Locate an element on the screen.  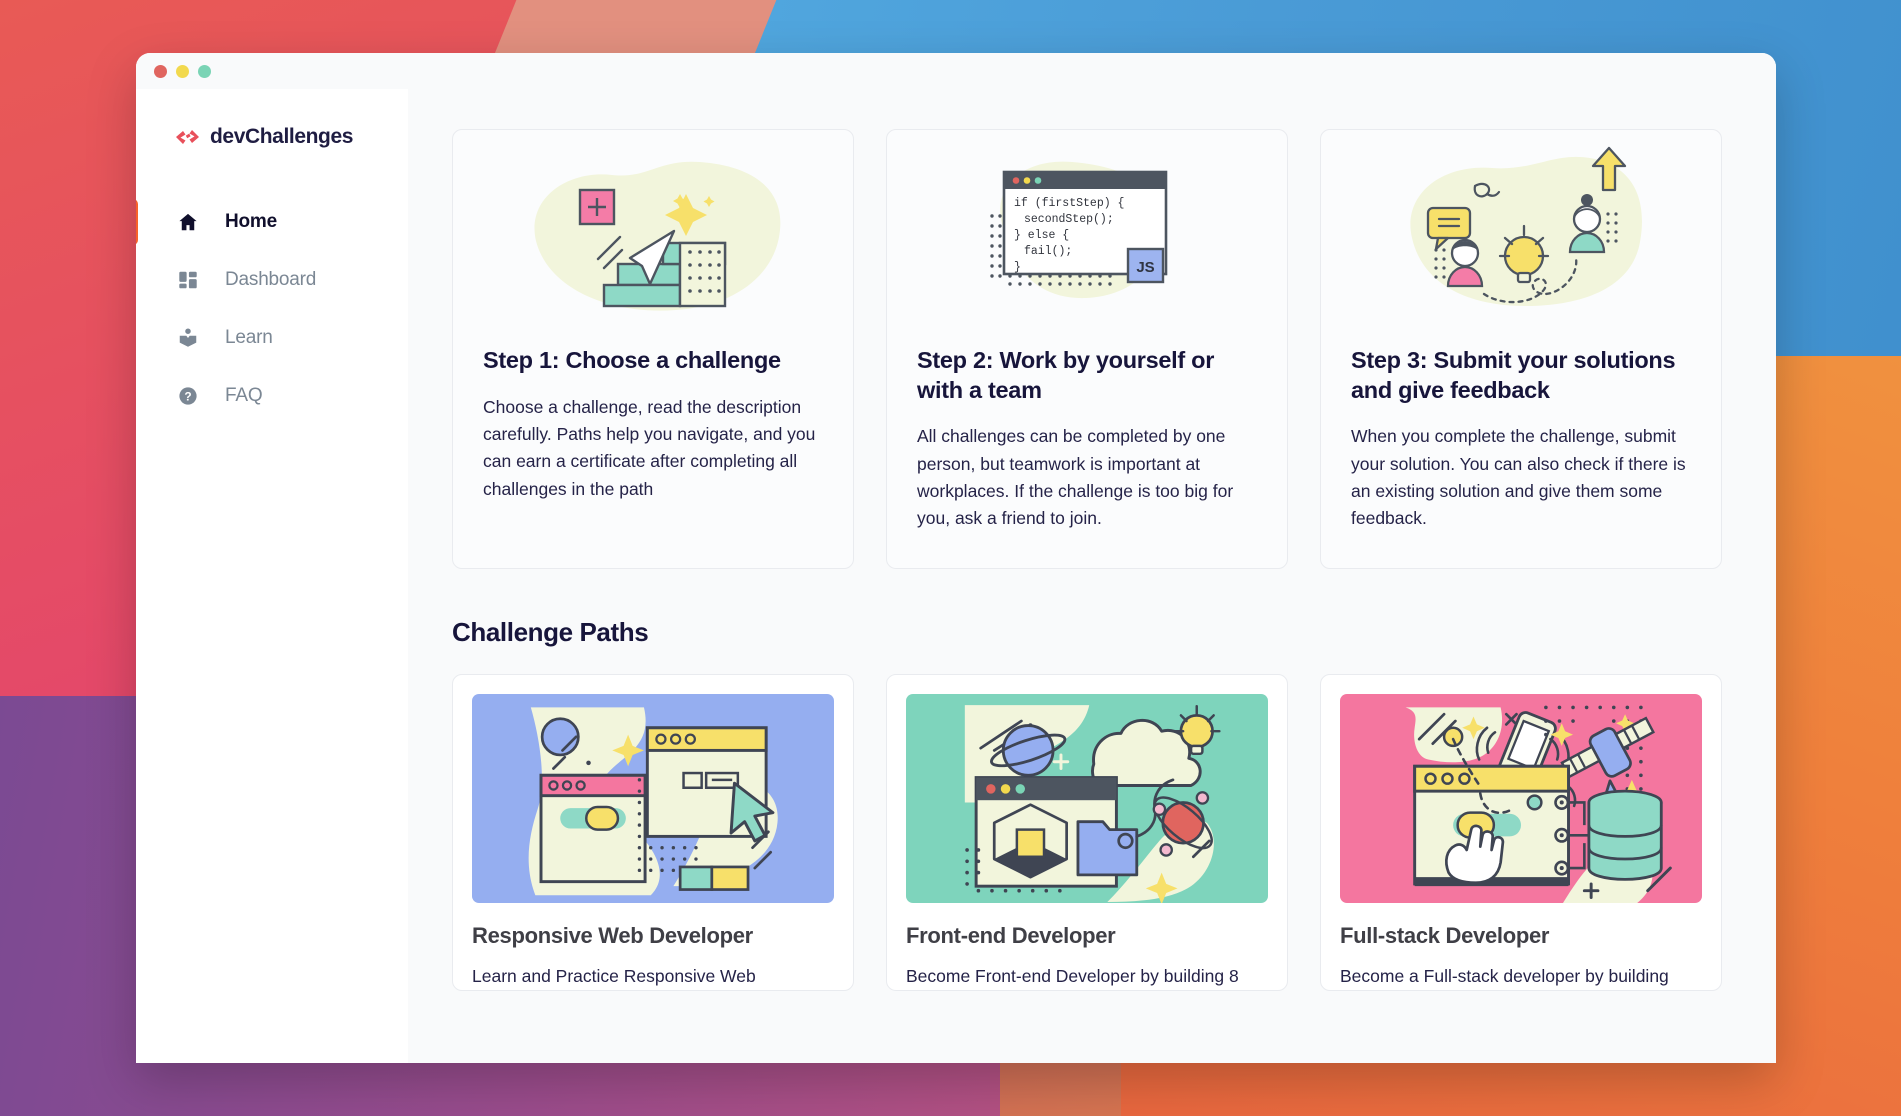
sidebar-item-learn: Learn is located at coordinates (272, 338).